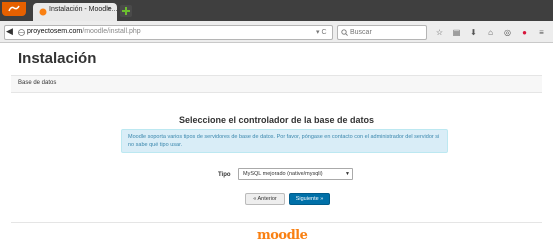 The height and width of the screenshot is (240, 553). I want to click on breadcrumb: Base de datos, so click(37, 83).